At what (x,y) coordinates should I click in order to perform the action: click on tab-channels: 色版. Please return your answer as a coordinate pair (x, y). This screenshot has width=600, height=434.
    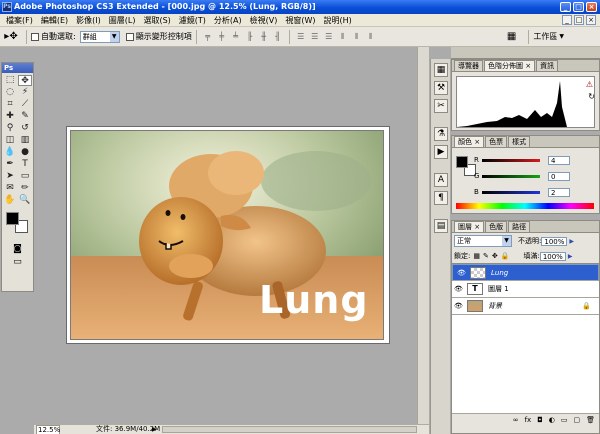
    Looking at the image, I should click on (496, 226).